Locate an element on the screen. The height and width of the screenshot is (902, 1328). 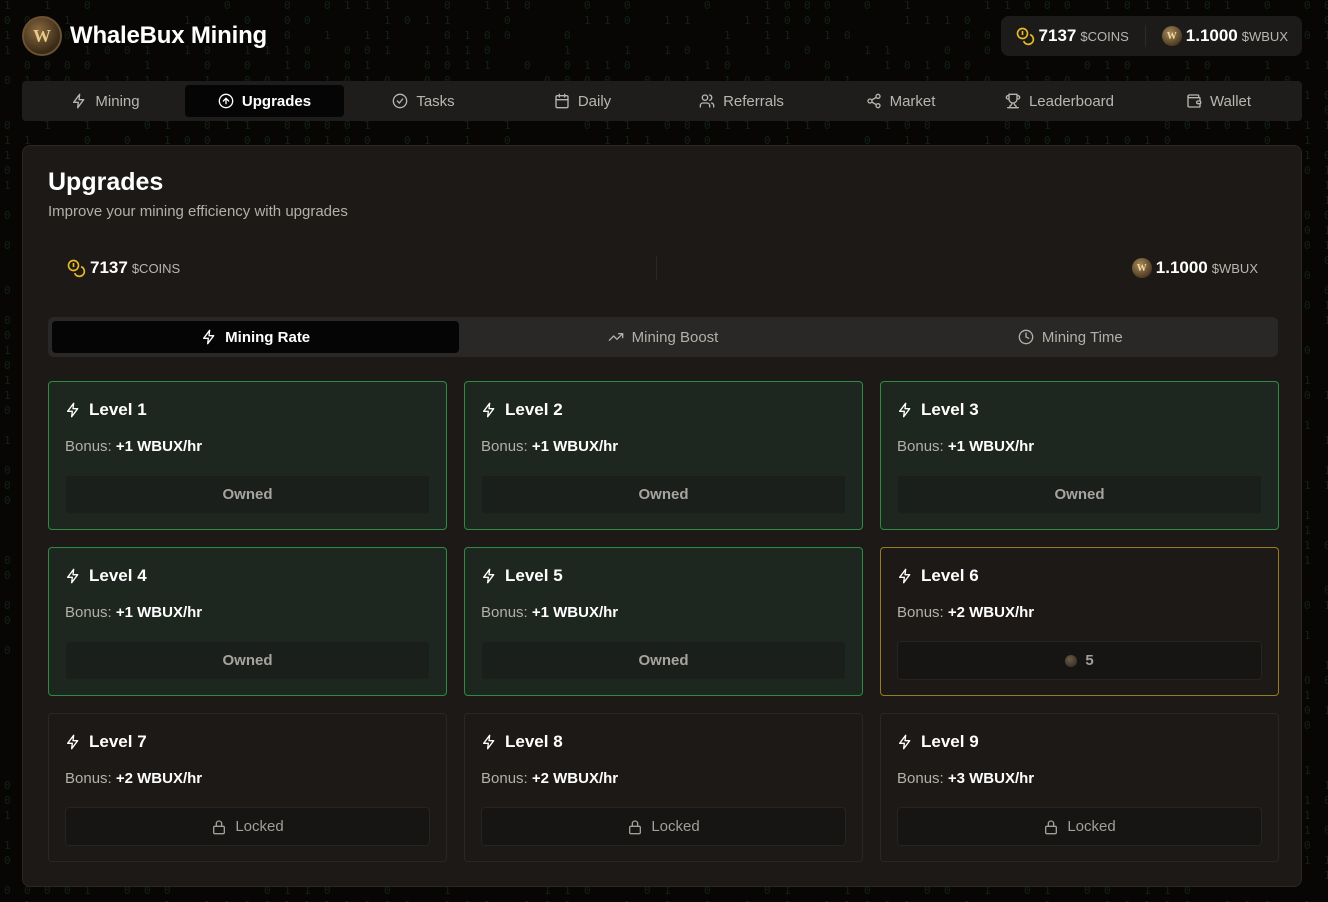
buy-upgrade-button: 5 is located at coordinates (1079, 660).